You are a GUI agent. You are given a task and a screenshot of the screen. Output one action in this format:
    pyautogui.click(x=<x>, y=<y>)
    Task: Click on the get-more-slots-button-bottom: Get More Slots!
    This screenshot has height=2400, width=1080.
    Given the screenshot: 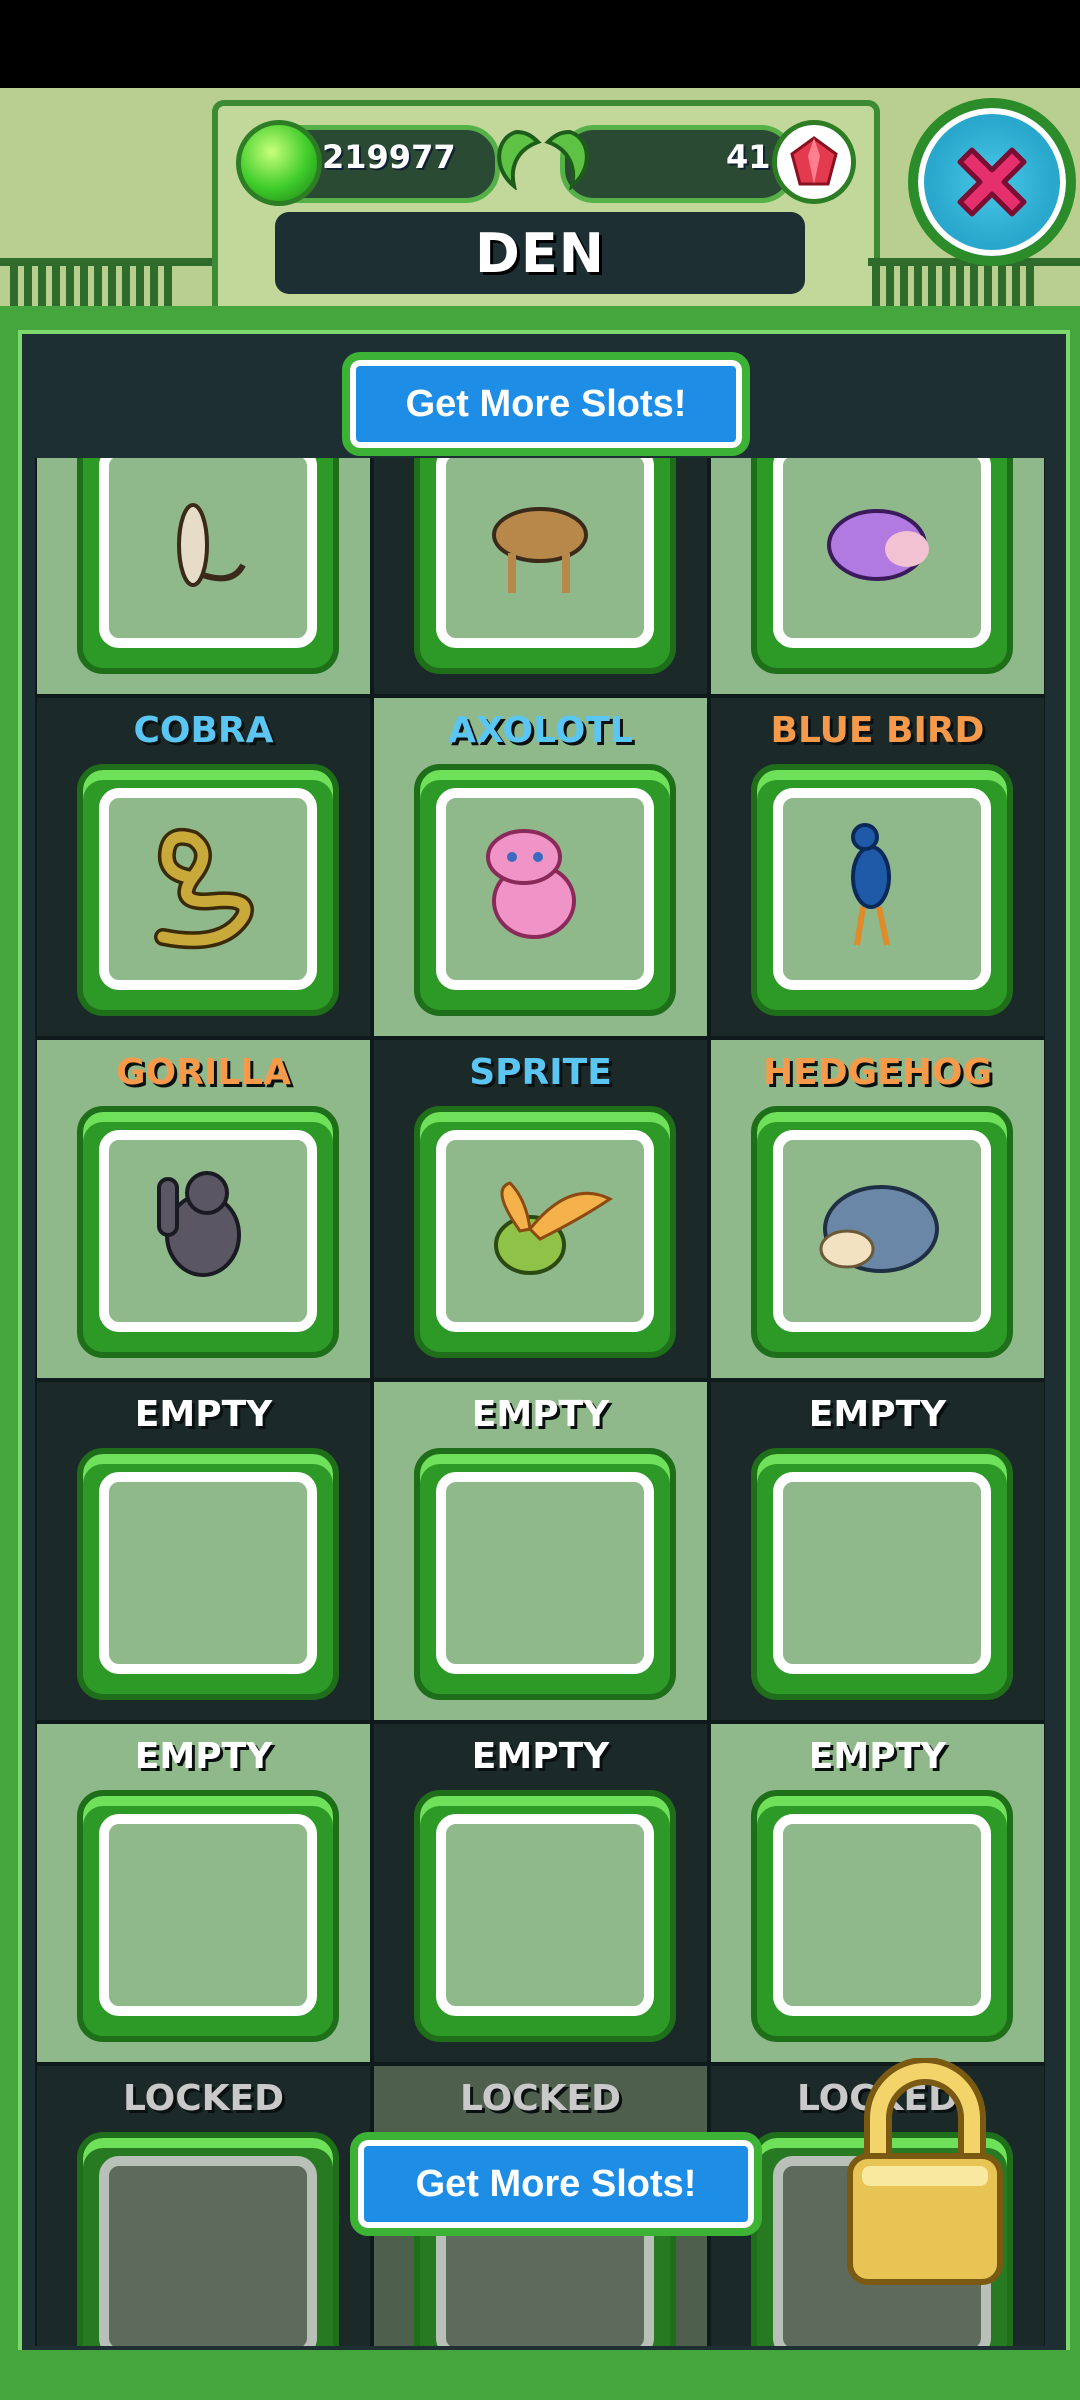 What is the action you would take?
    pyautogui.click(x=556, y=2184)
    